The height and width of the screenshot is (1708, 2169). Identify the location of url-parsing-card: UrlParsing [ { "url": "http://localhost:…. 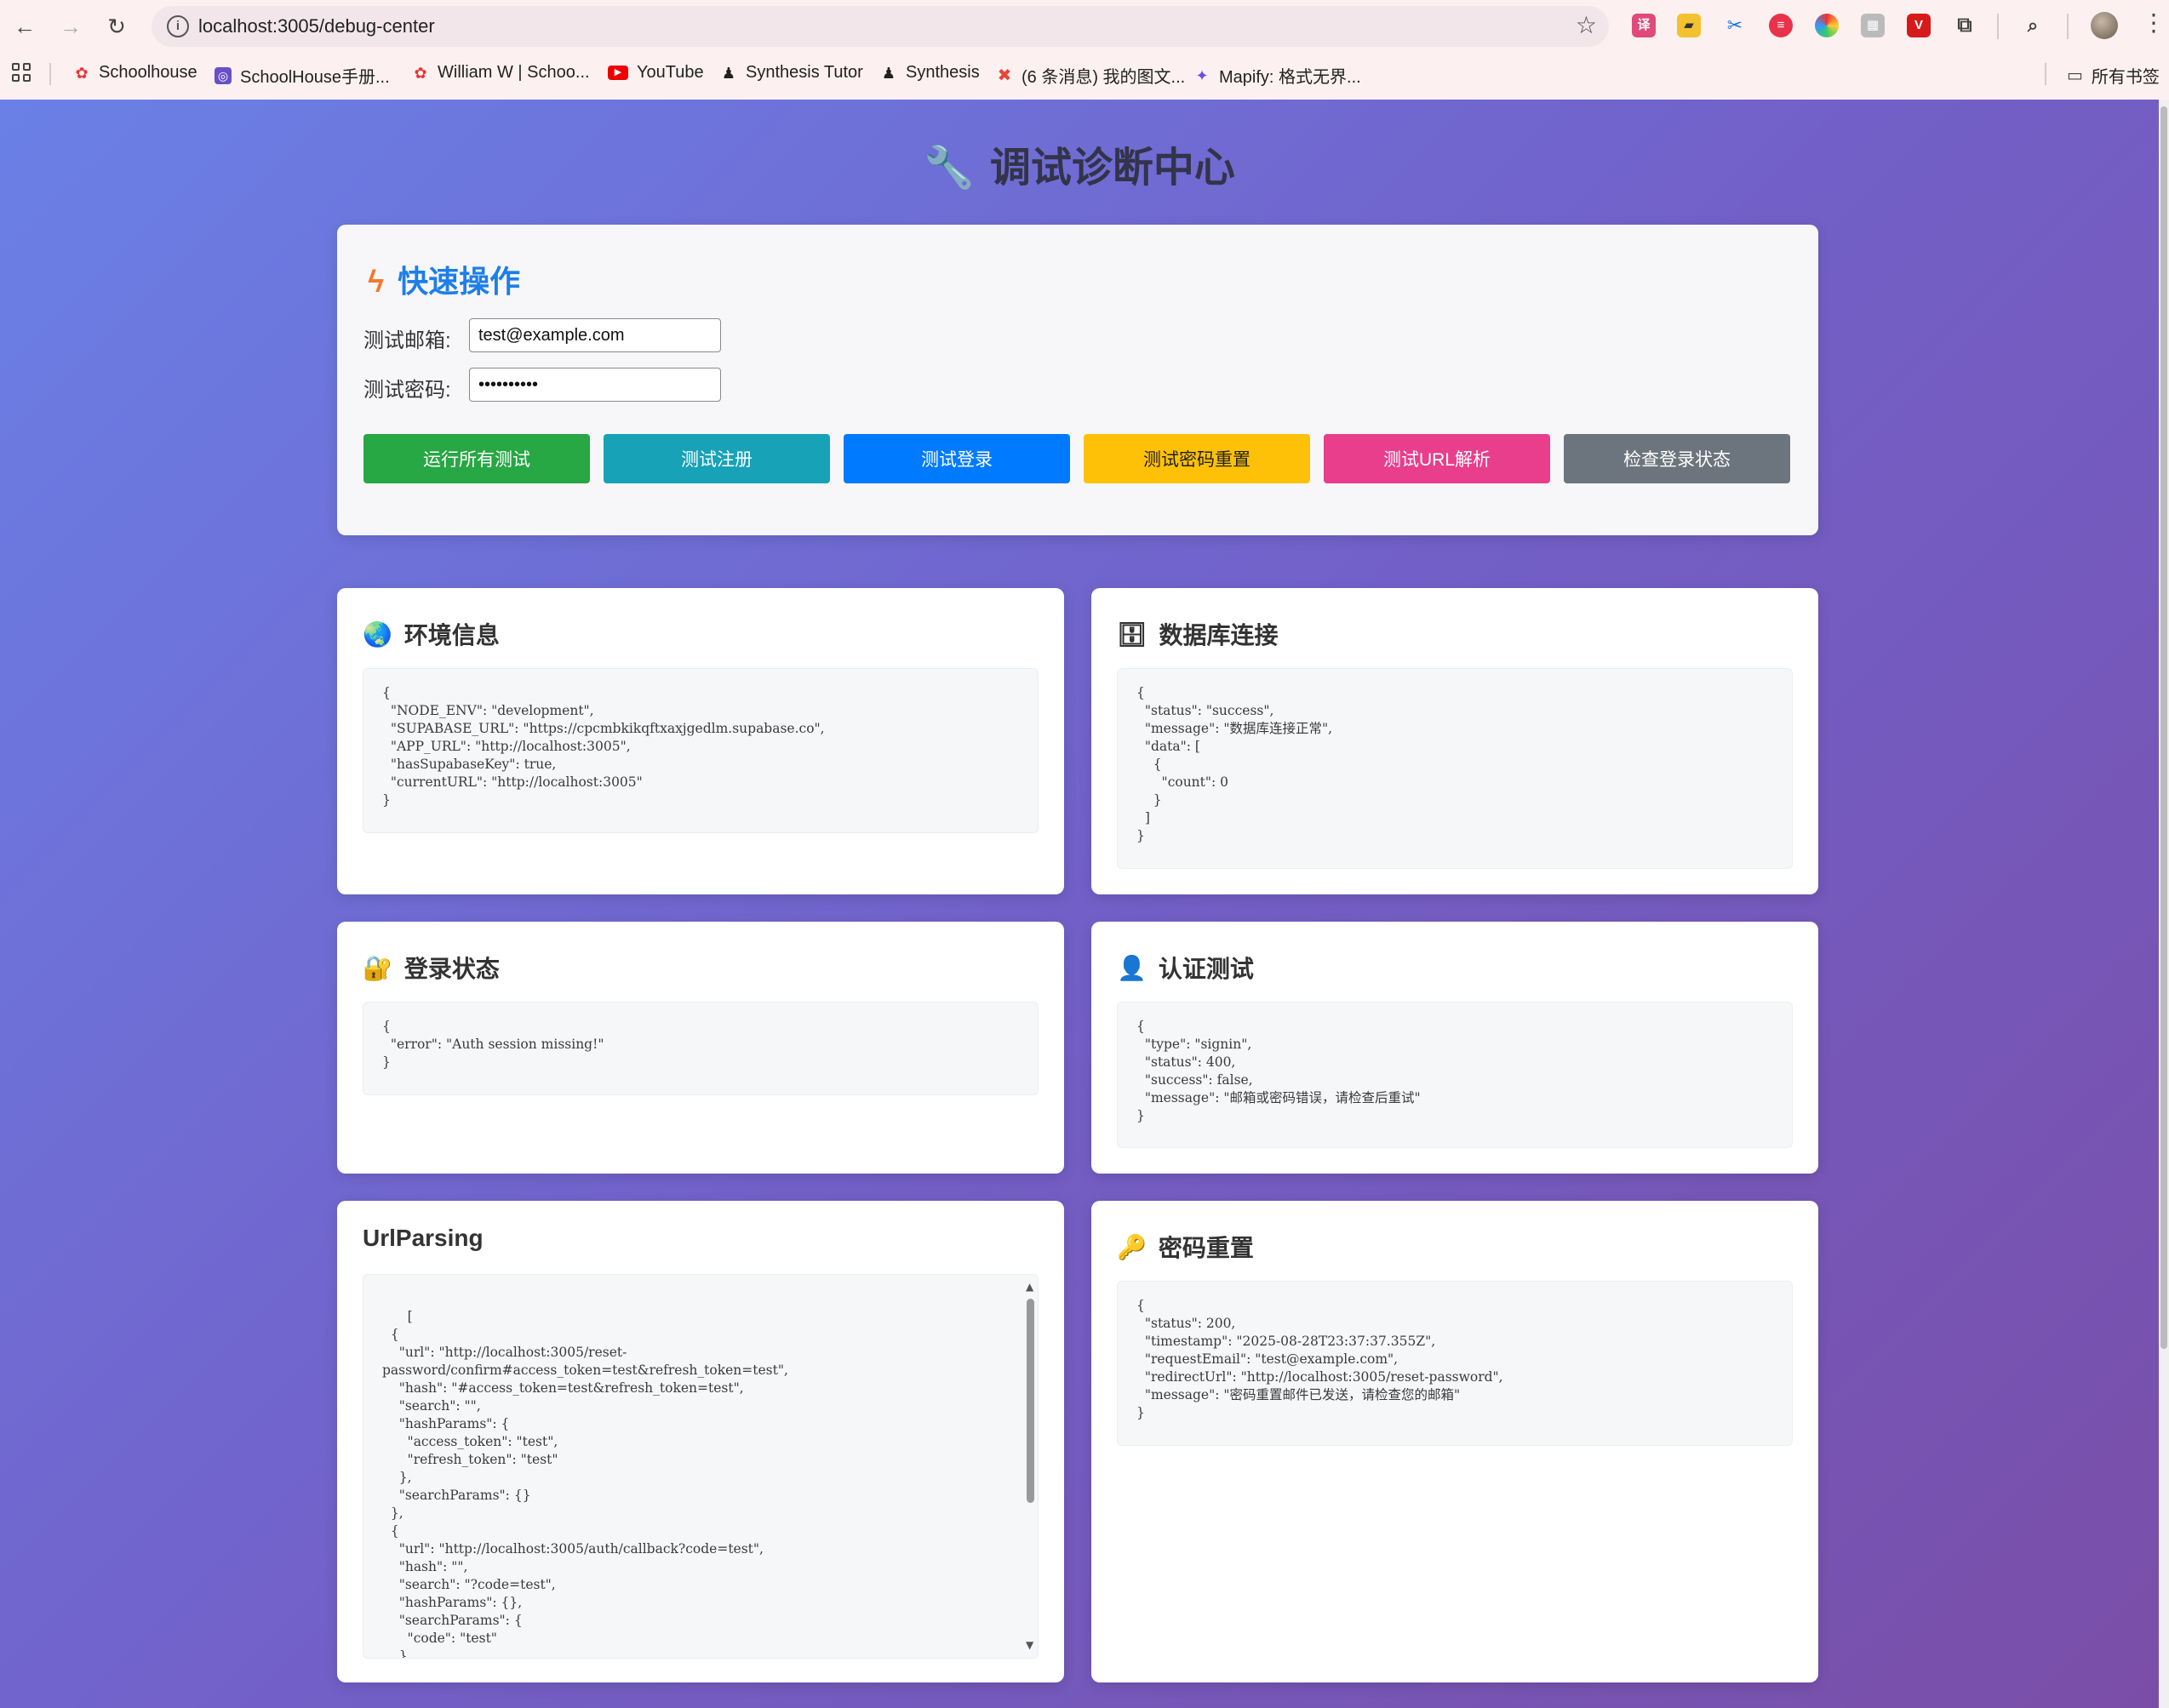
(700, 1441).